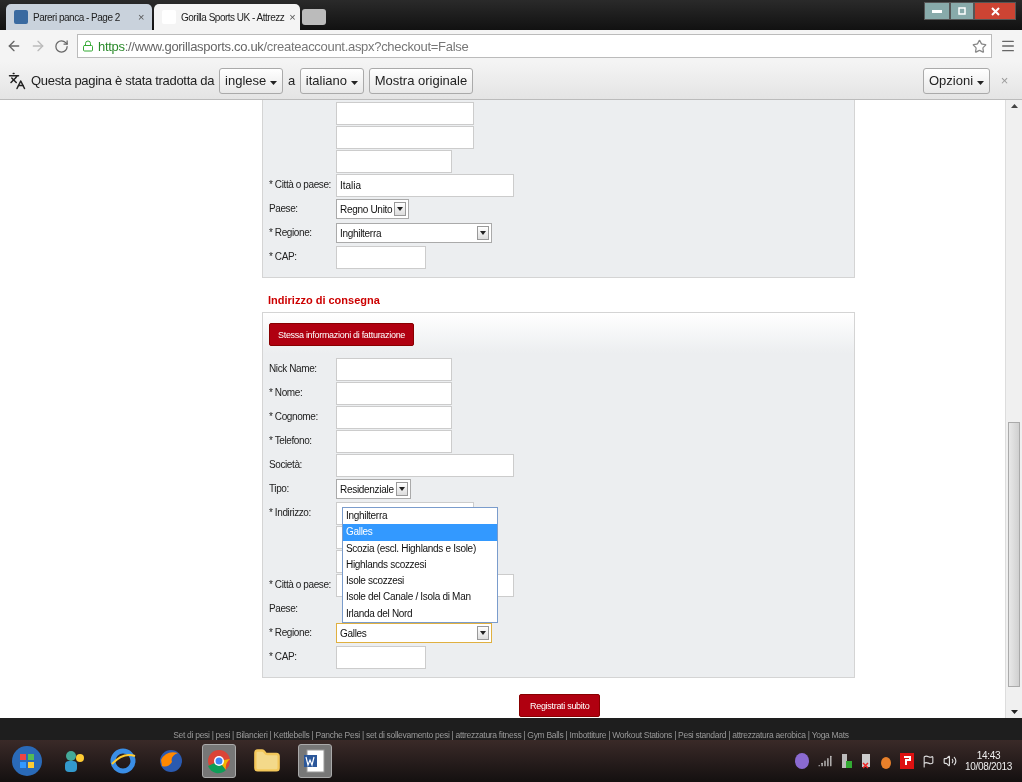 Image resolution: width=1022 pixels, height=782 pixels. Describe the element at coordinates (79, 17) in the screenshot. I see `browser-tab: Pareri panca - Page 2 ×` at that location.